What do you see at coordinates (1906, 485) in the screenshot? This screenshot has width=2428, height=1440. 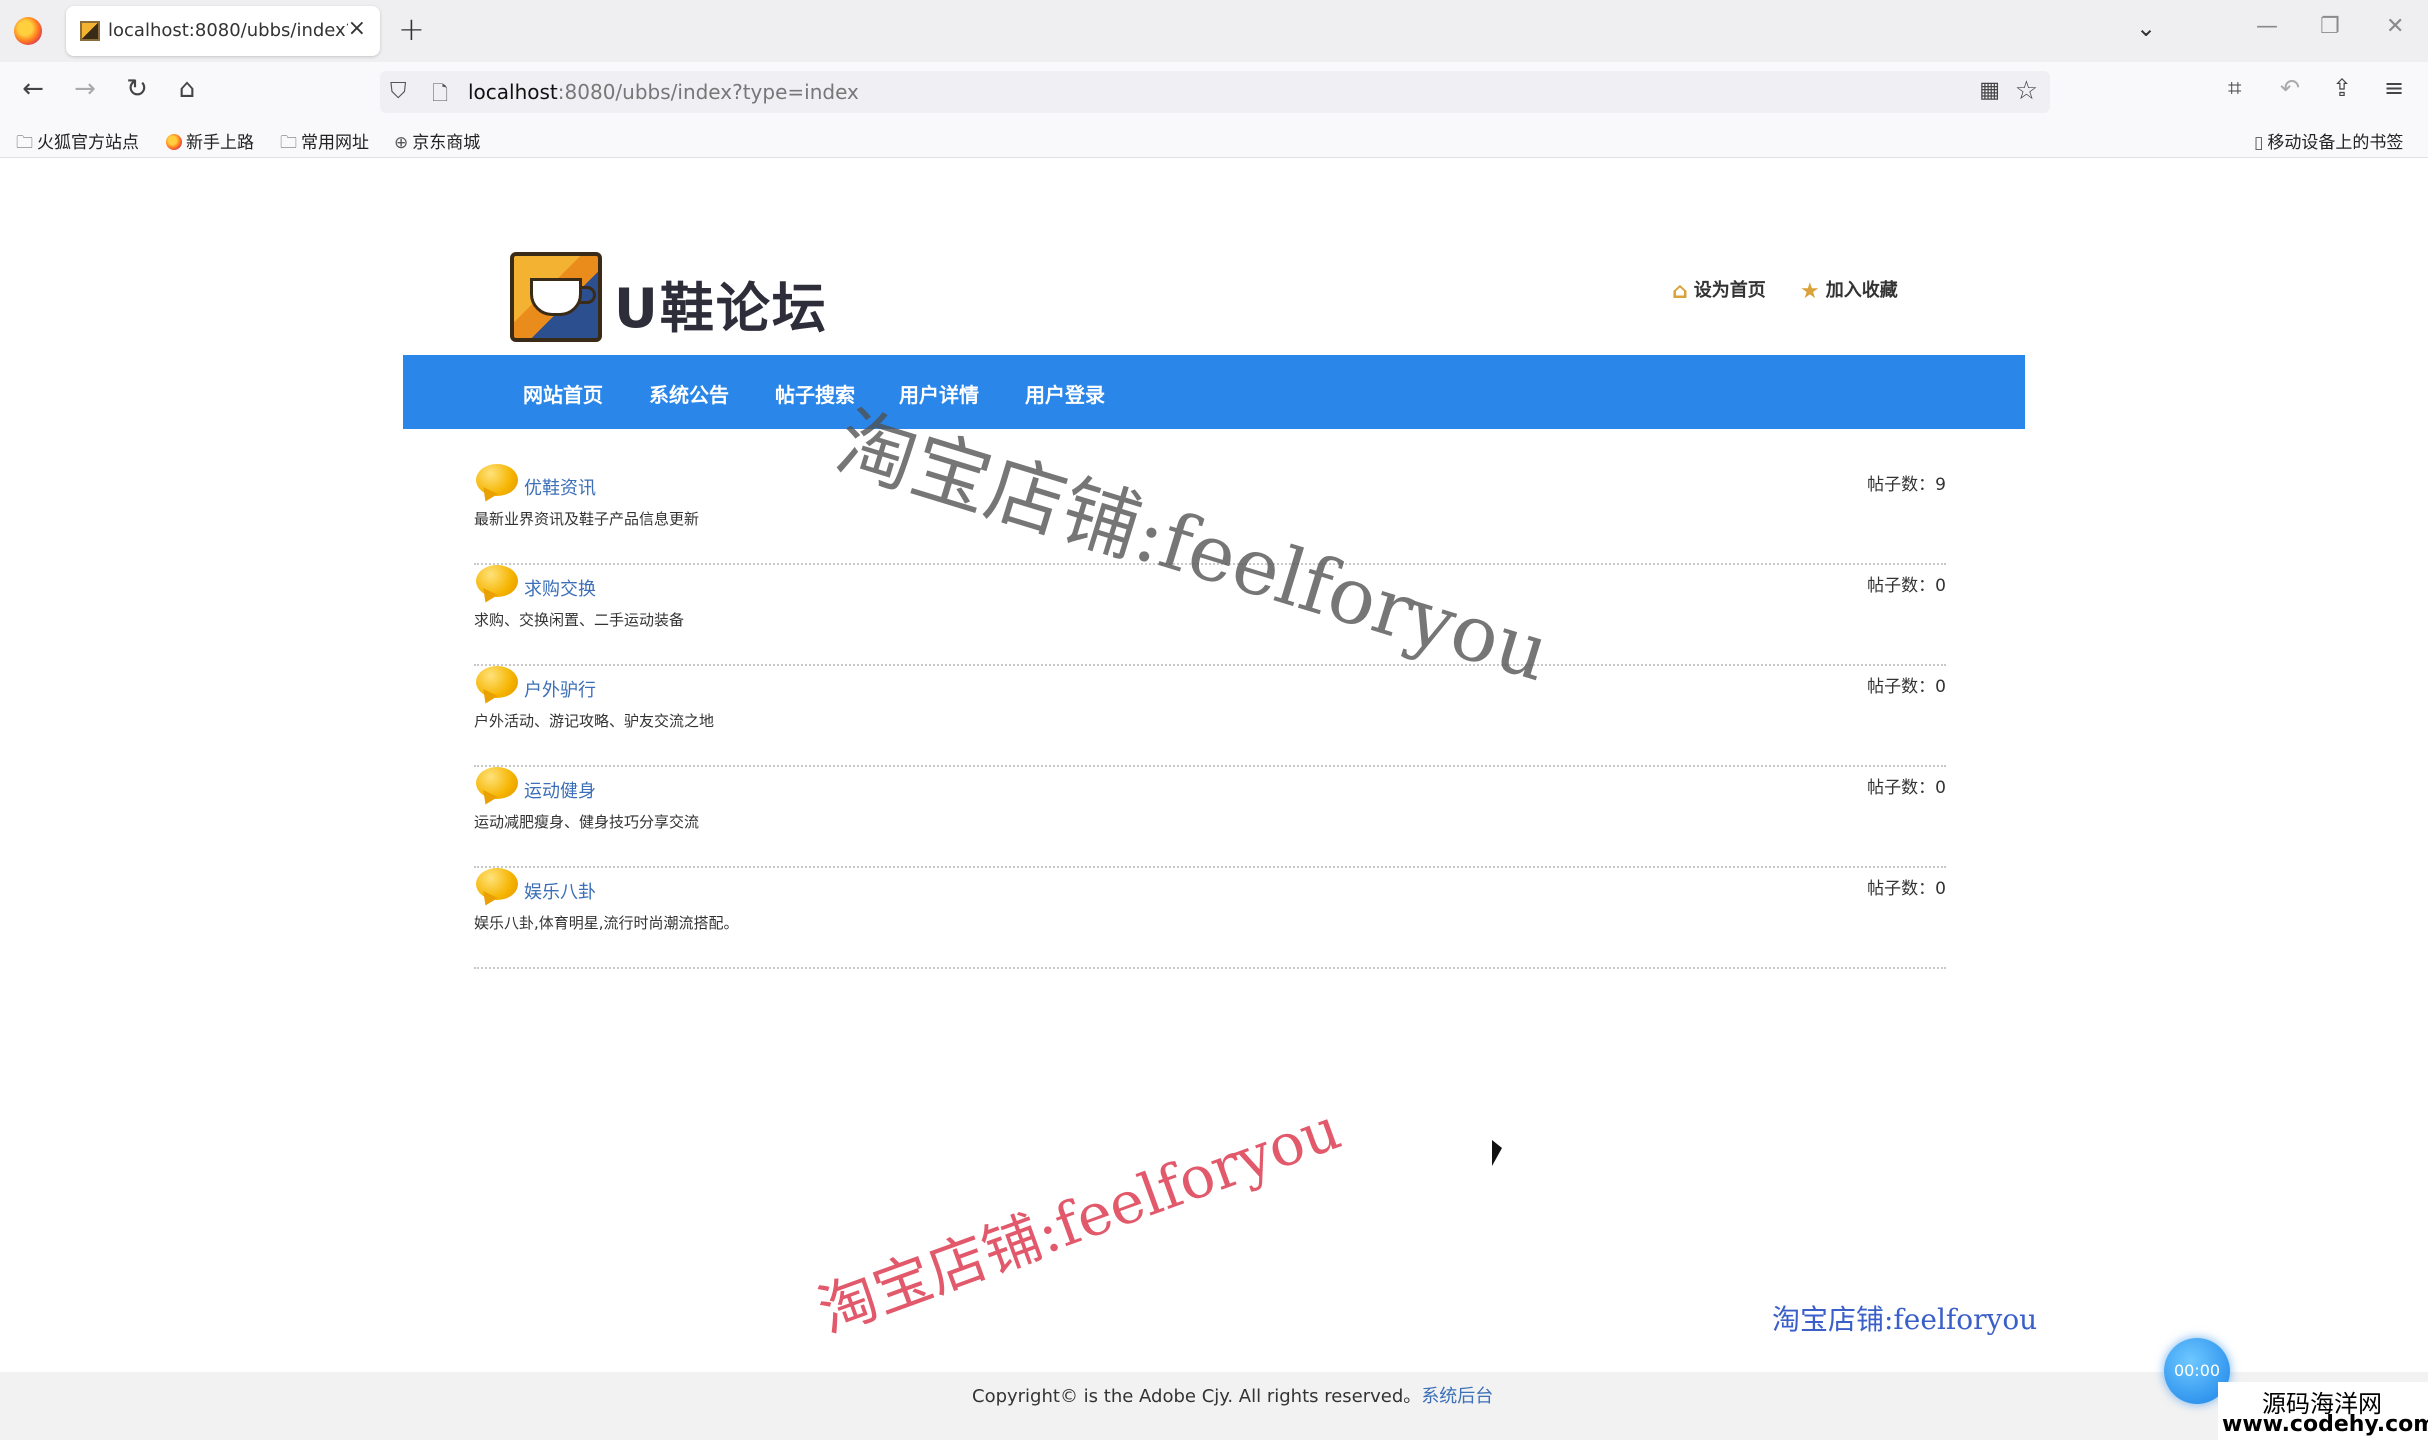 I see `post-count: 帖子数：9` at bounding box center [1906, 485].